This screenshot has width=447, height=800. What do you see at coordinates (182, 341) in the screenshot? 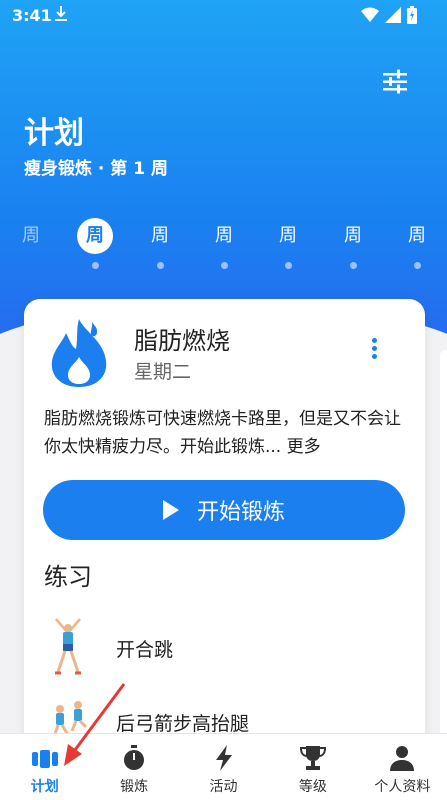
I see `workout-title: 脂肪燃烧` at bounding box center [182, 341].